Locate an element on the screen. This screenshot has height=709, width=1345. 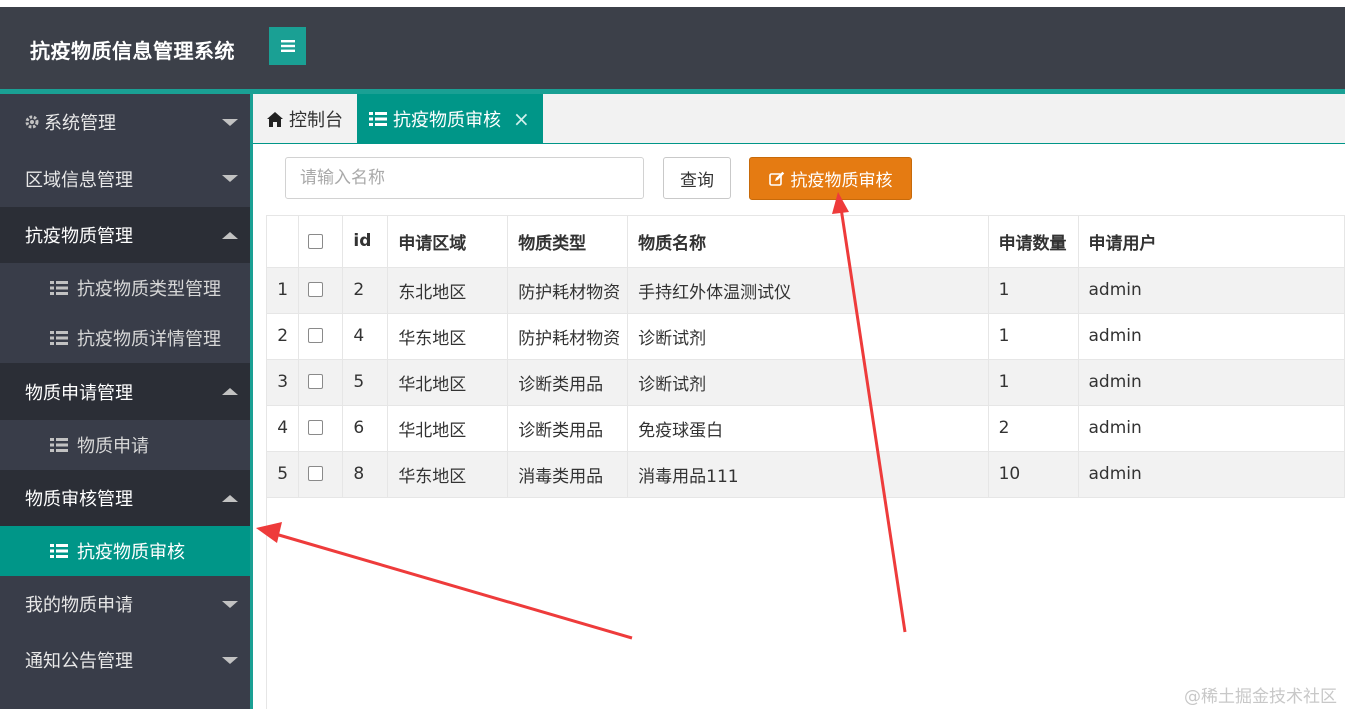
close-icon: × is located at coordinates (521, 119).